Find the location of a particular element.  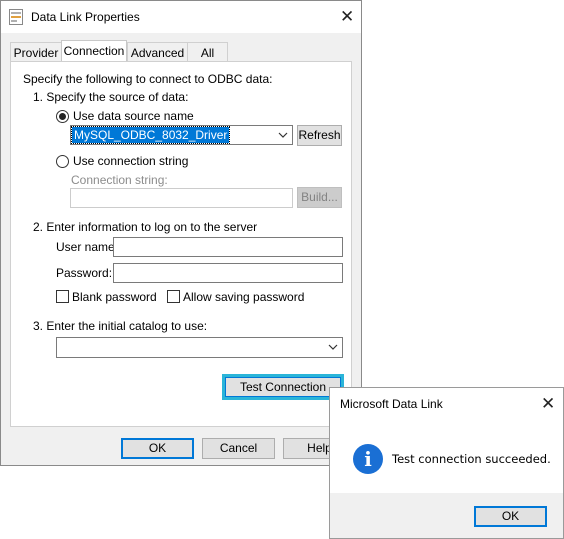

tab-advanced: Advanced is located at coordinates (157, 52).